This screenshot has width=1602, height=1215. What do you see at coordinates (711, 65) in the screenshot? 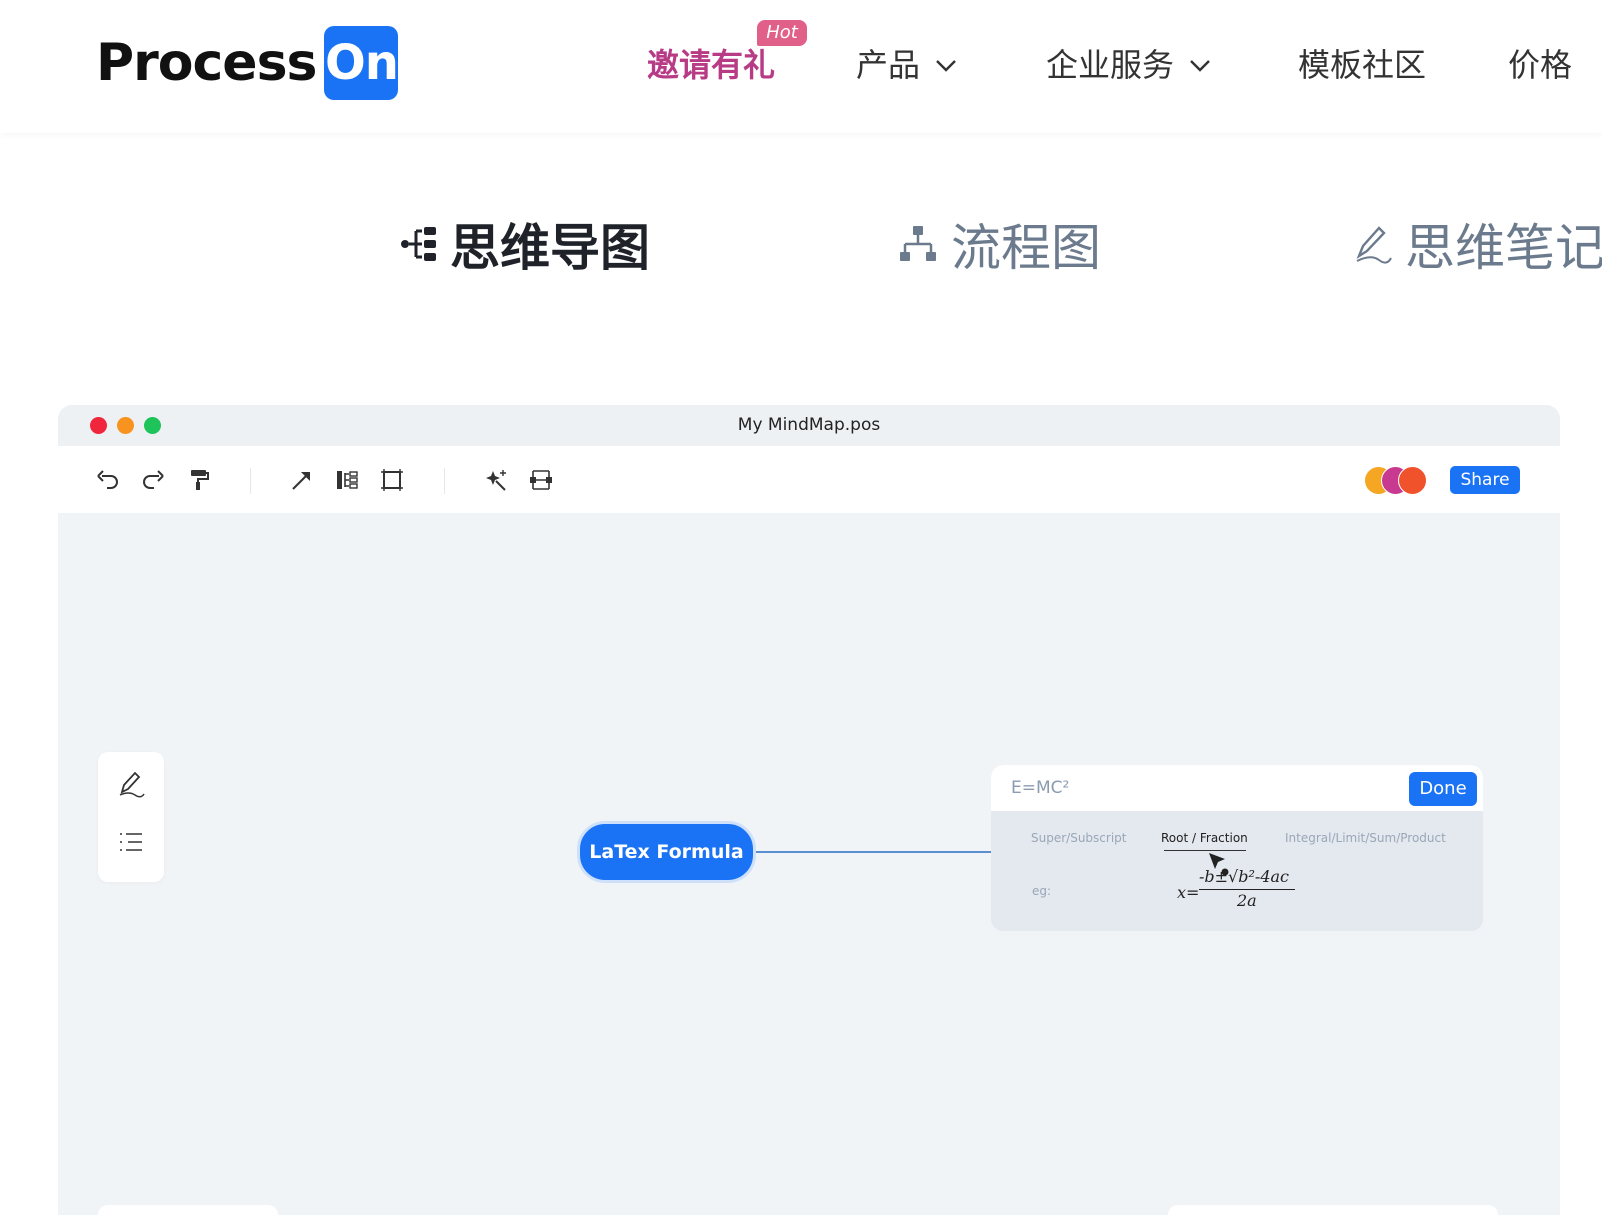
I see `nav-invite: 邀请有礼` at bounding box center [711, 65].